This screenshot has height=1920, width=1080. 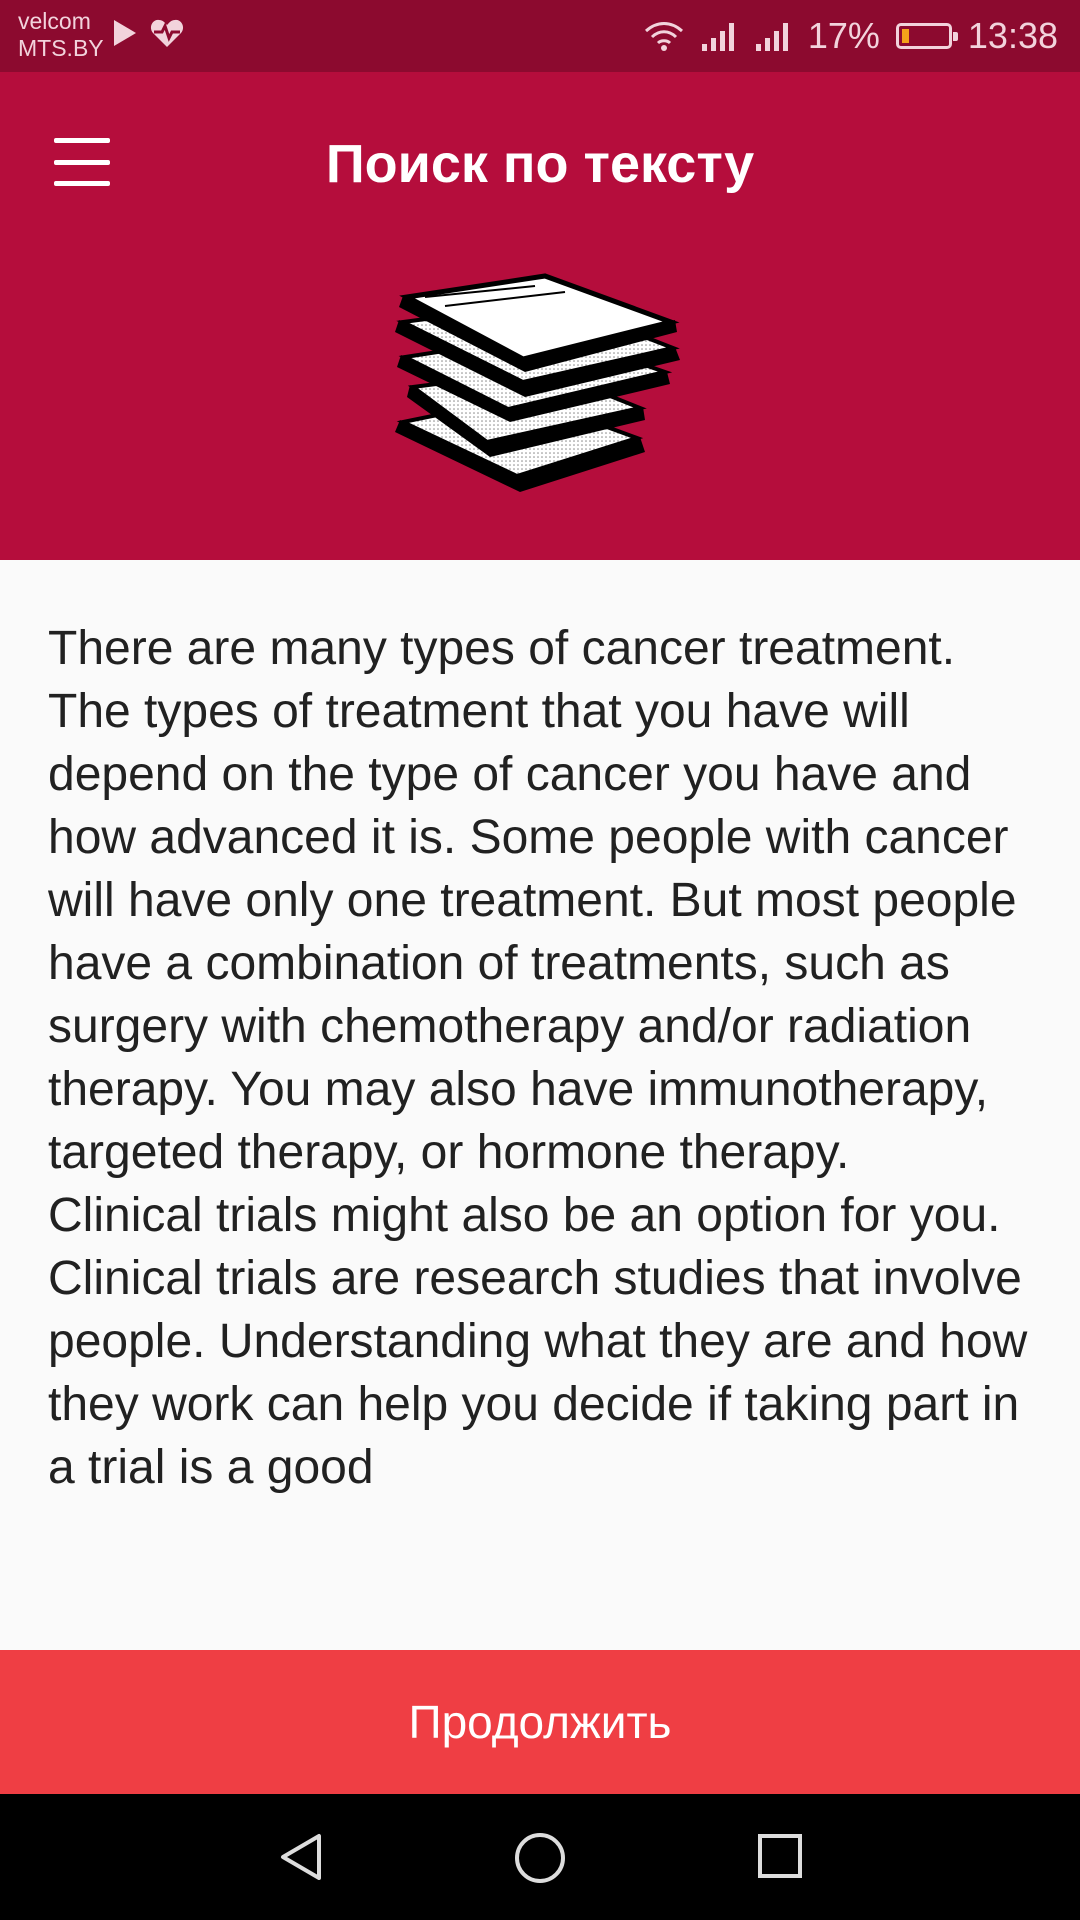 I want to click on recents-square-icon, so click(x=780, y=1856).